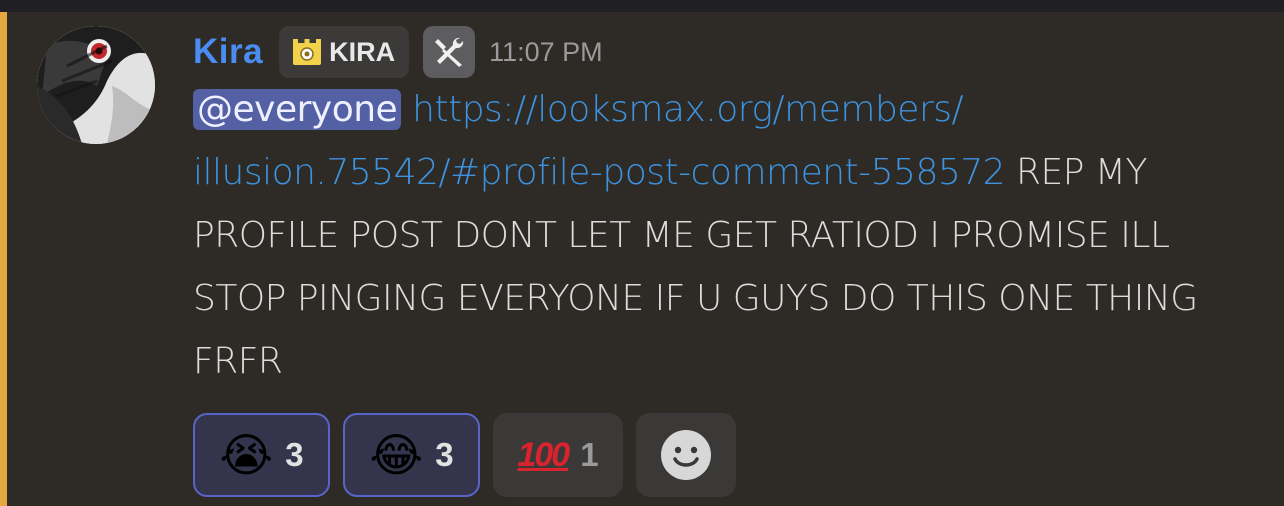 The image size is (1284, 506). Describe the element at coordinates (449, 52) in the screenshot. I see `hammer-wrench-icon` at that location.